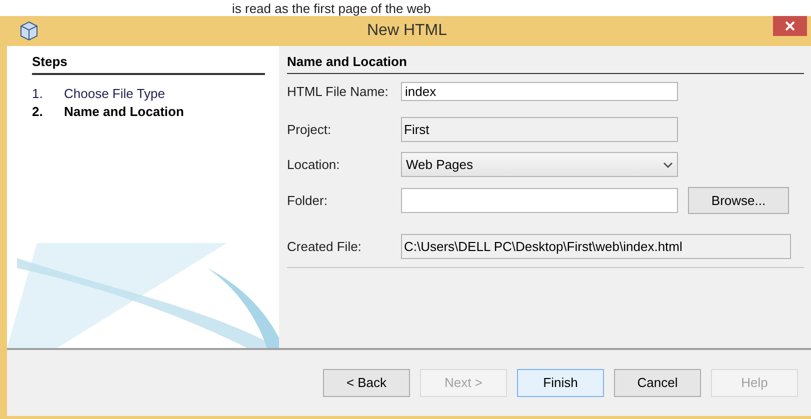  I want to click on dialog-button: < Back, so click(366, 383).